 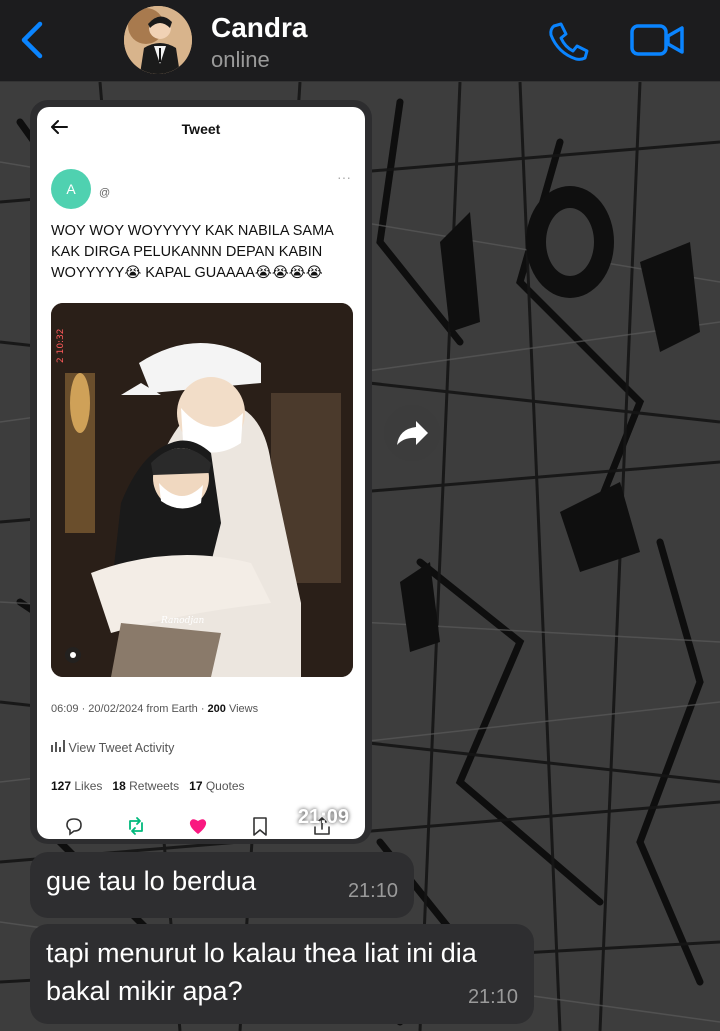 What do you see at coordinates (216, 709) in the screenshot?
I see `tweet-views-count: 200` at bounding box center [216, 709].